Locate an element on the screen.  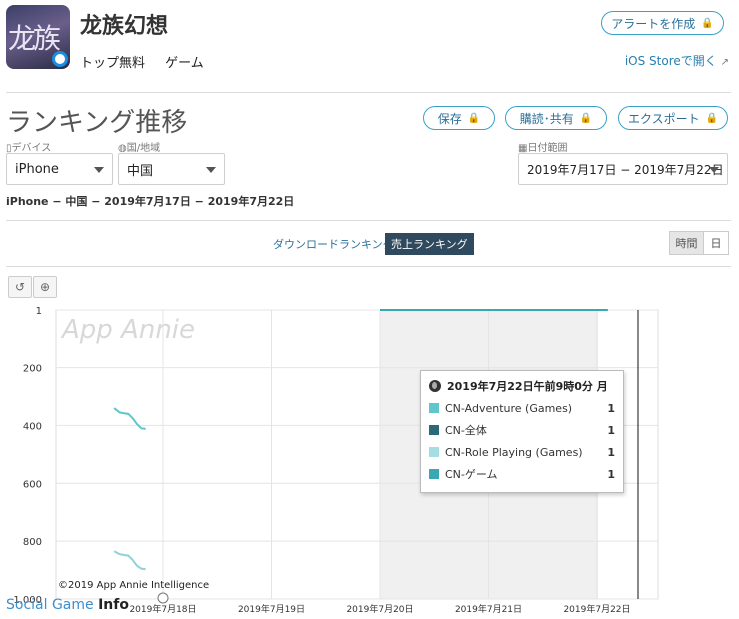
zoom-button: ⊕ is located at coordinates (45, 287).